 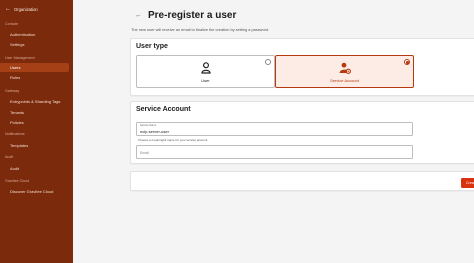 What do you see at coordinates (467, 183) in the screenshot?
I see `create-button: Create` at bounding box center [467, 183].